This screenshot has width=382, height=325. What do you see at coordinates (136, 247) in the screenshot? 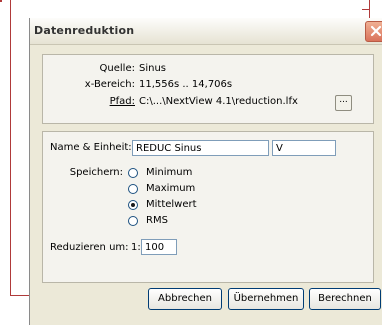
I see `reduzieren-prefix: 1:` at bounding box center [136, 247].